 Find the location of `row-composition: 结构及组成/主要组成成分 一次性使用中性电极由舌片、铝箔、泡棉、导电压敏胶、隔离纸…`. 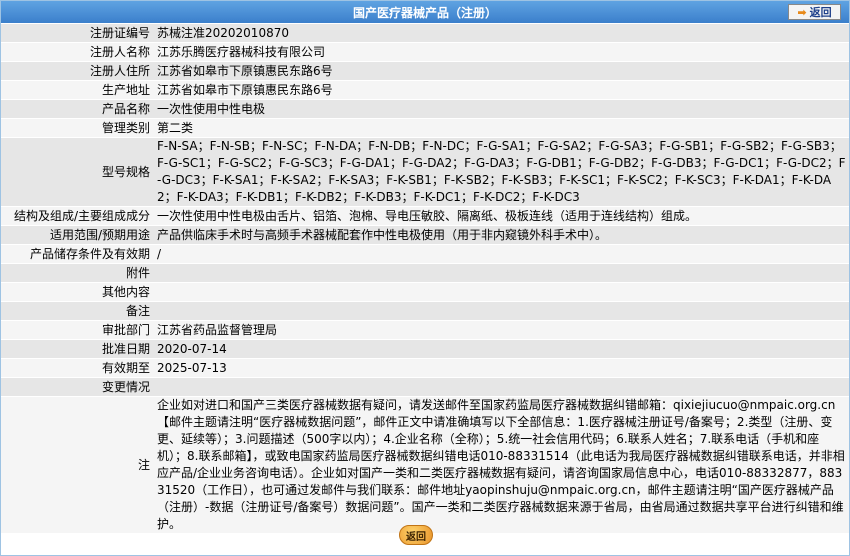

row-composition: 结构及组成/主要组成成分 一次性使用中性电极由舌片、铝箔、泡棉、导电压敏胶、隔离纸… is located at coordinates (425, 216).